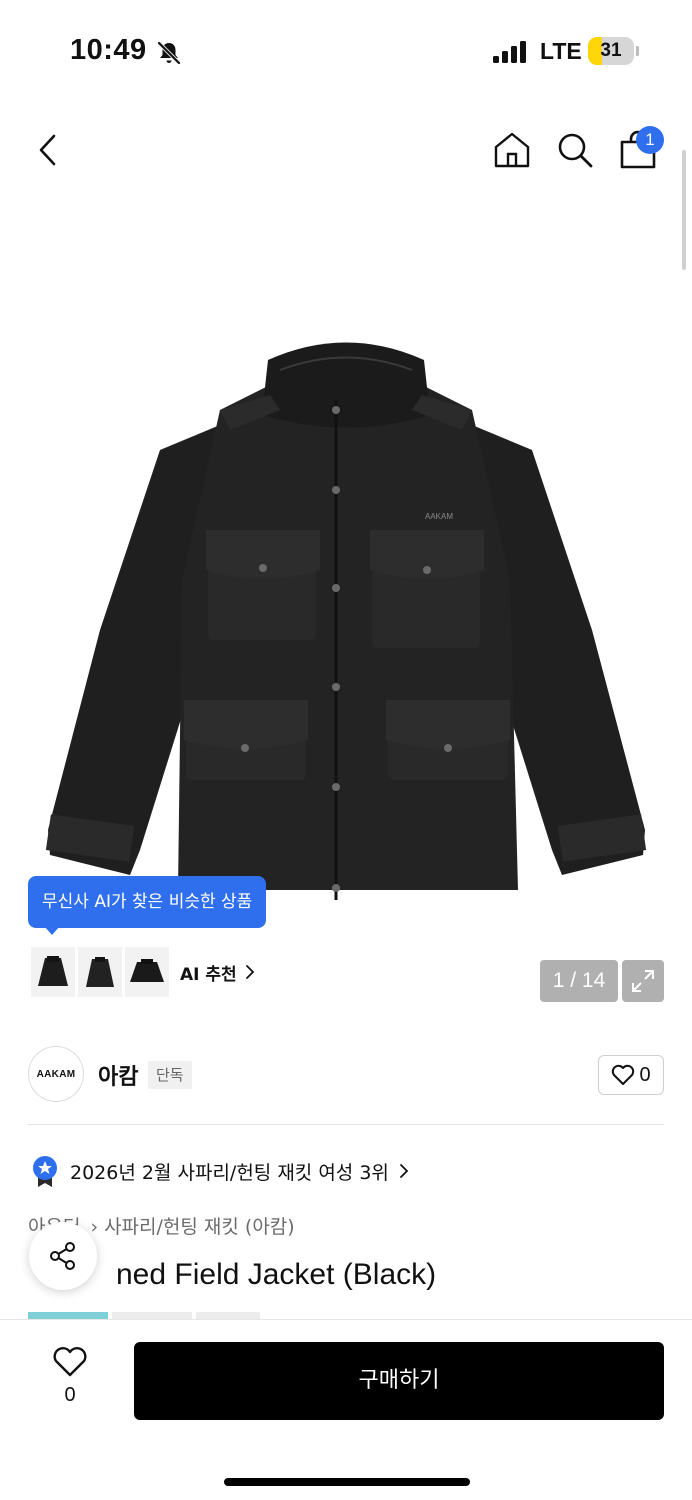 This screenshot has width=692, height=1500. Describe the element at coordinates (650, 140) in the screenshot. I see `cart-count-badge: 1` at that location.